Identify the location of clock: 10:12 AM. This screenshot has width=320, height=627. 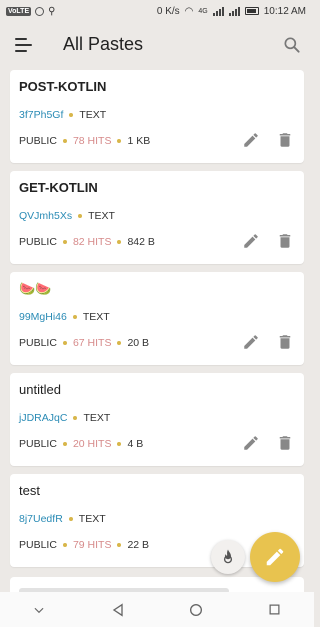
(284, 11).